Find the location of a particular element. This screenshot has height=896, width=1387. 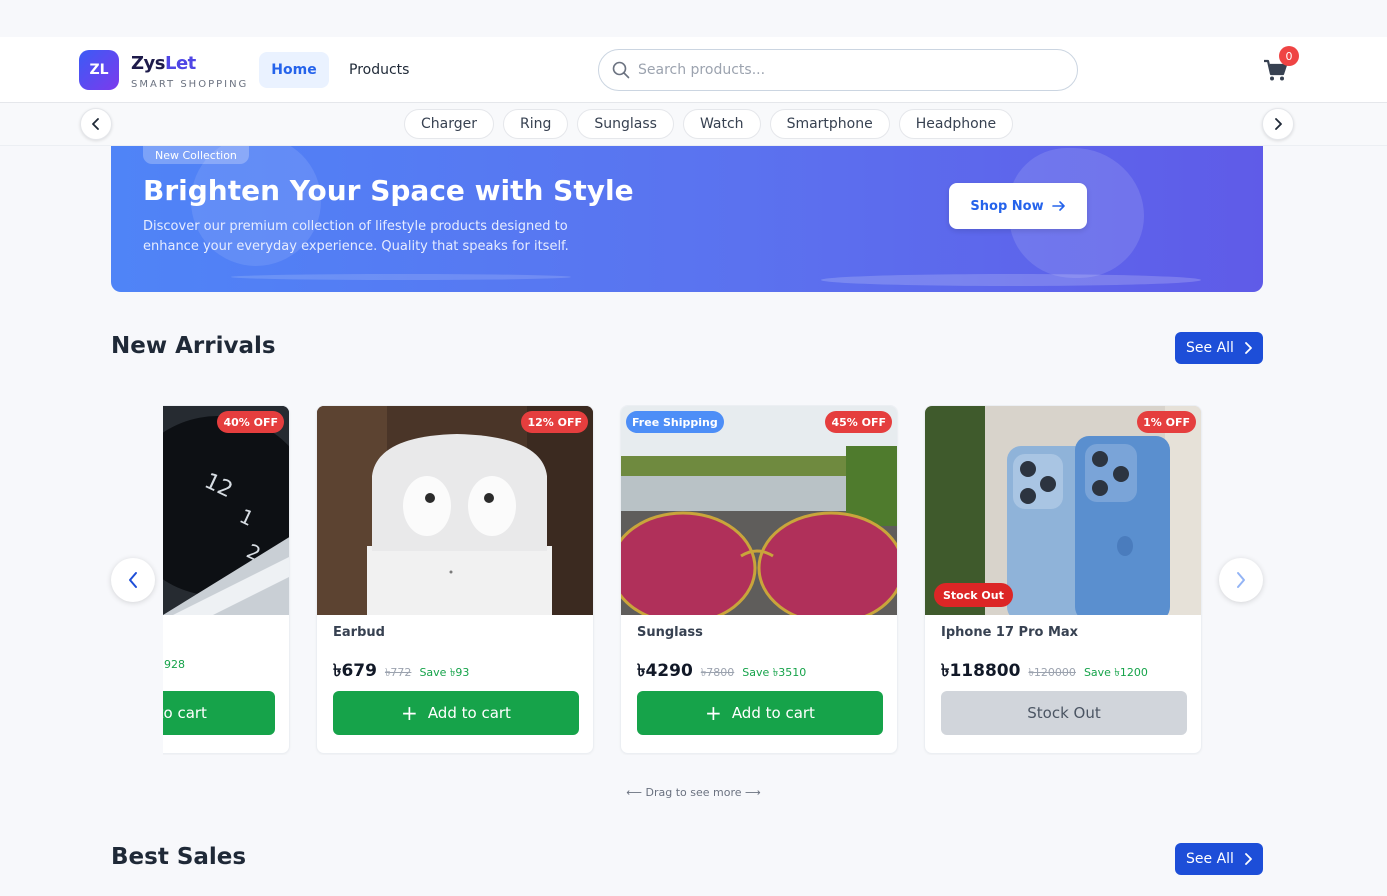

product-image: 12% OFF is located at coordinates (455, 510).